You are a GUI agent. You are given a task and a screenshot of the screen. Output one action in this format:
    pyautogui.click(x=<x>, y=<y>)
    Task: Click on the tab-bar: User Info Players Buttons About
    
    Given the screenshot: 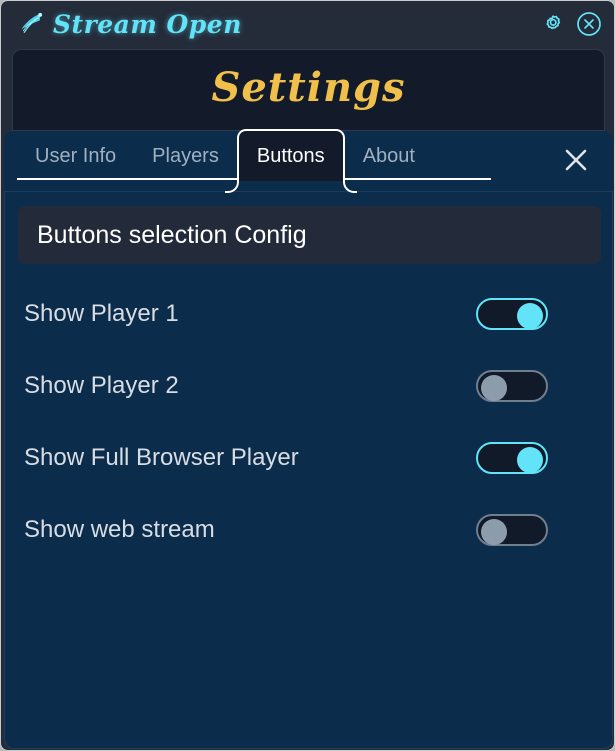 What is the action you would take?
    pyautogui.click(x=308, y=161)
    